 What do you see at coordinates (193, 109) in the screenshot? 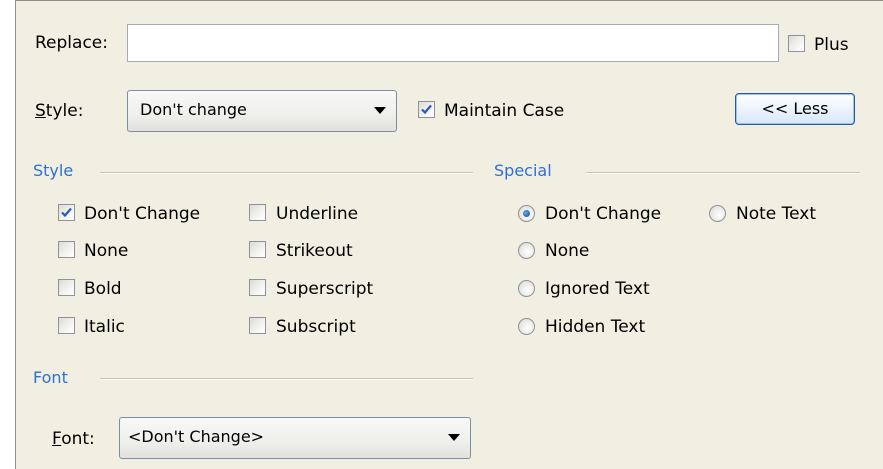
I see `style-dropdown-value: Don't change` at bounding box center [193, 109].